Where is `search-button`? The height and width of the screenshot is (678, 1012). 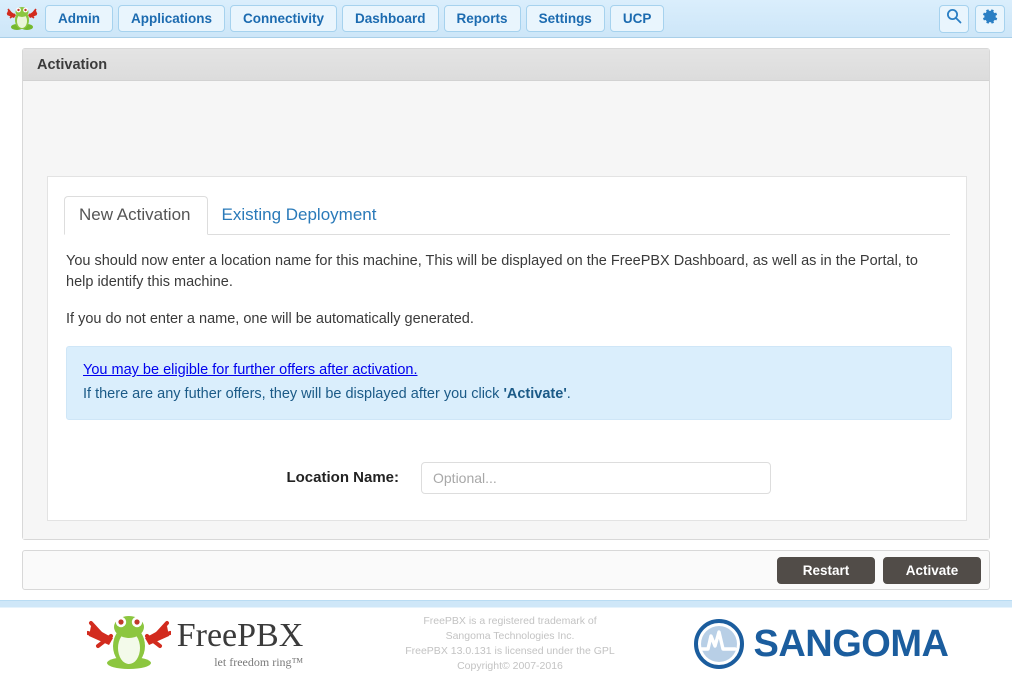
search-button is located at coordinates (954, 18).